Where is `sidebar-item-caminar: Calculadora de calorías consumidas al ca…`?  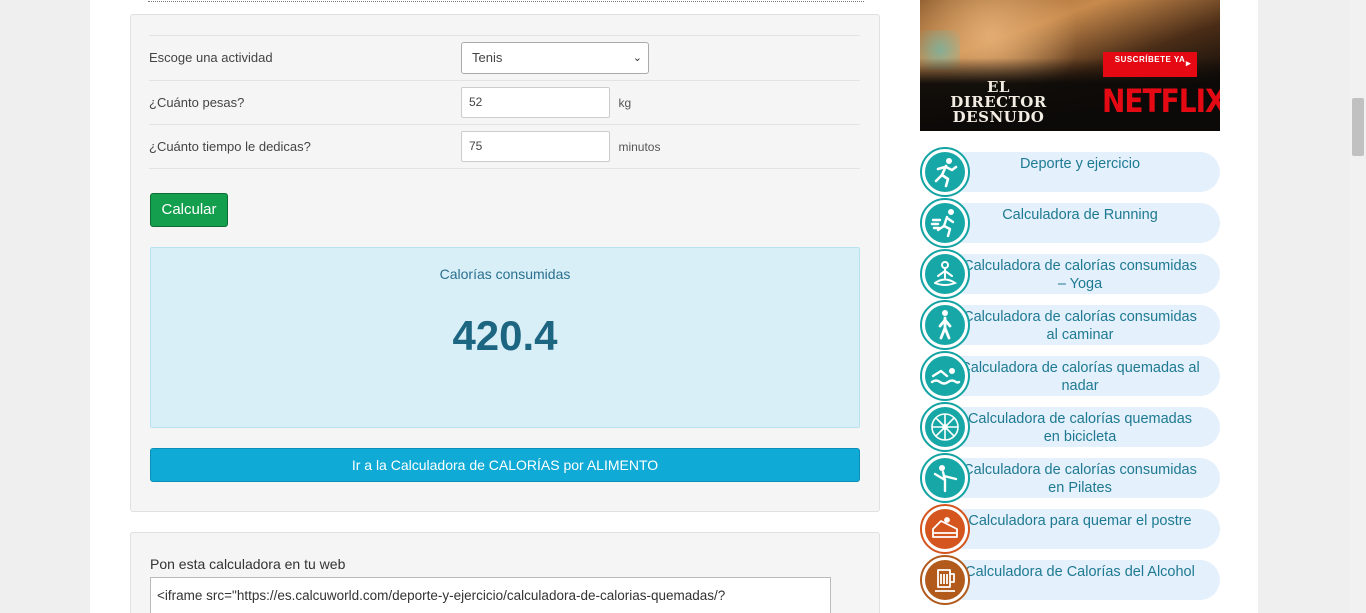
sidebar-item-caminar: Calculadora de calorías consumidas al ca… is located at coordinates (1070, 325).